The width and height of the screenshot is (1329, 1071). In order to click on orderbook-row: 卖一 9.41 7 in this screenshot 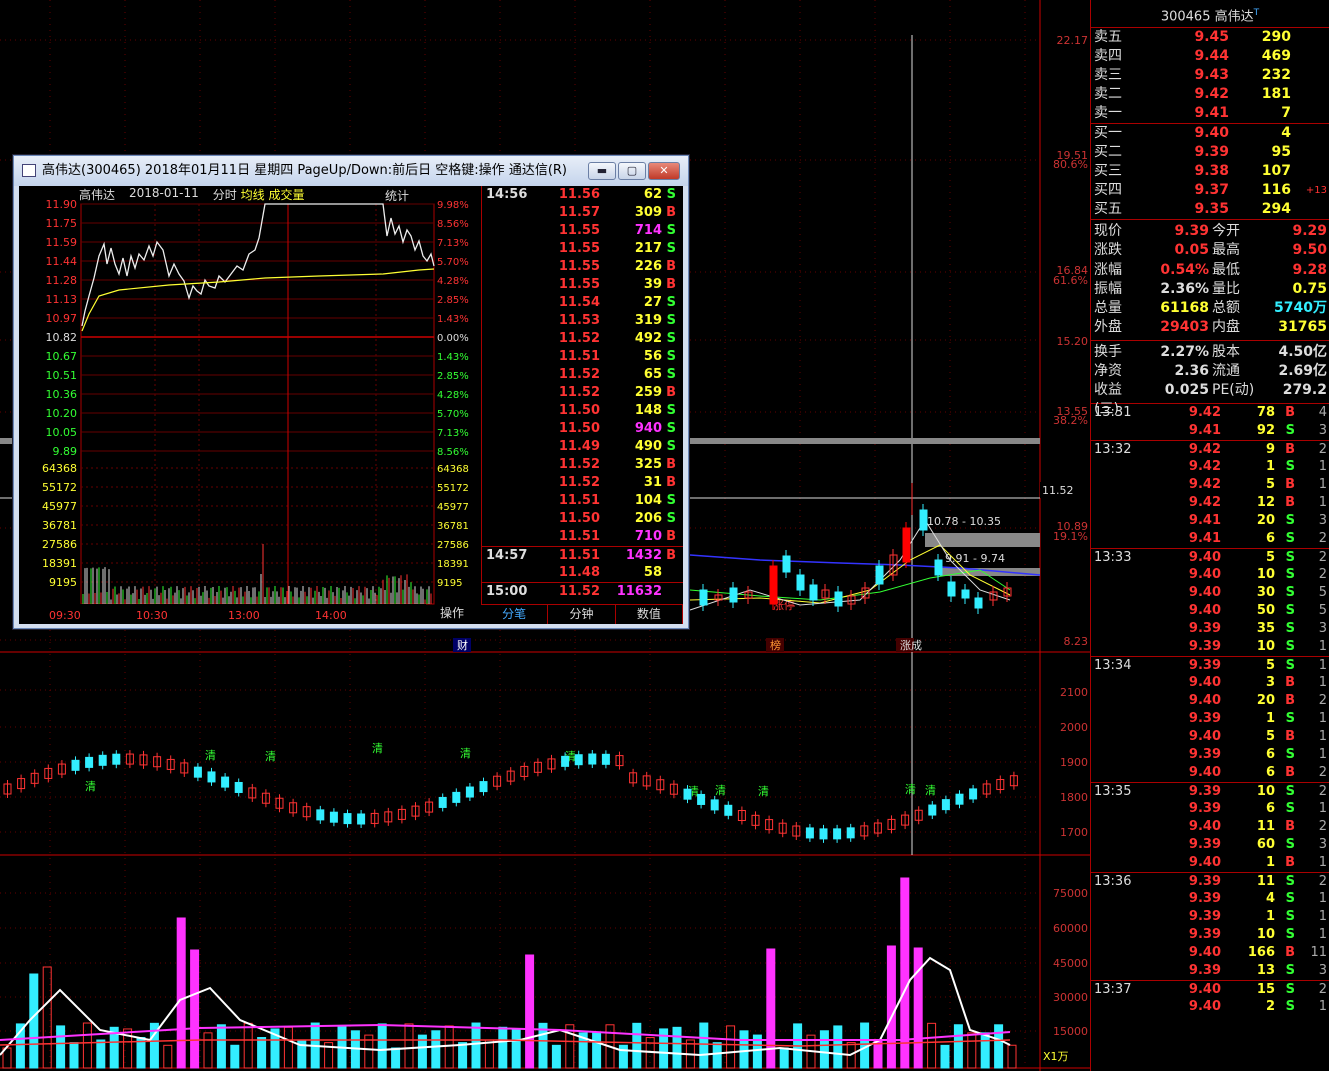, I will do `click(1210, 113)`.